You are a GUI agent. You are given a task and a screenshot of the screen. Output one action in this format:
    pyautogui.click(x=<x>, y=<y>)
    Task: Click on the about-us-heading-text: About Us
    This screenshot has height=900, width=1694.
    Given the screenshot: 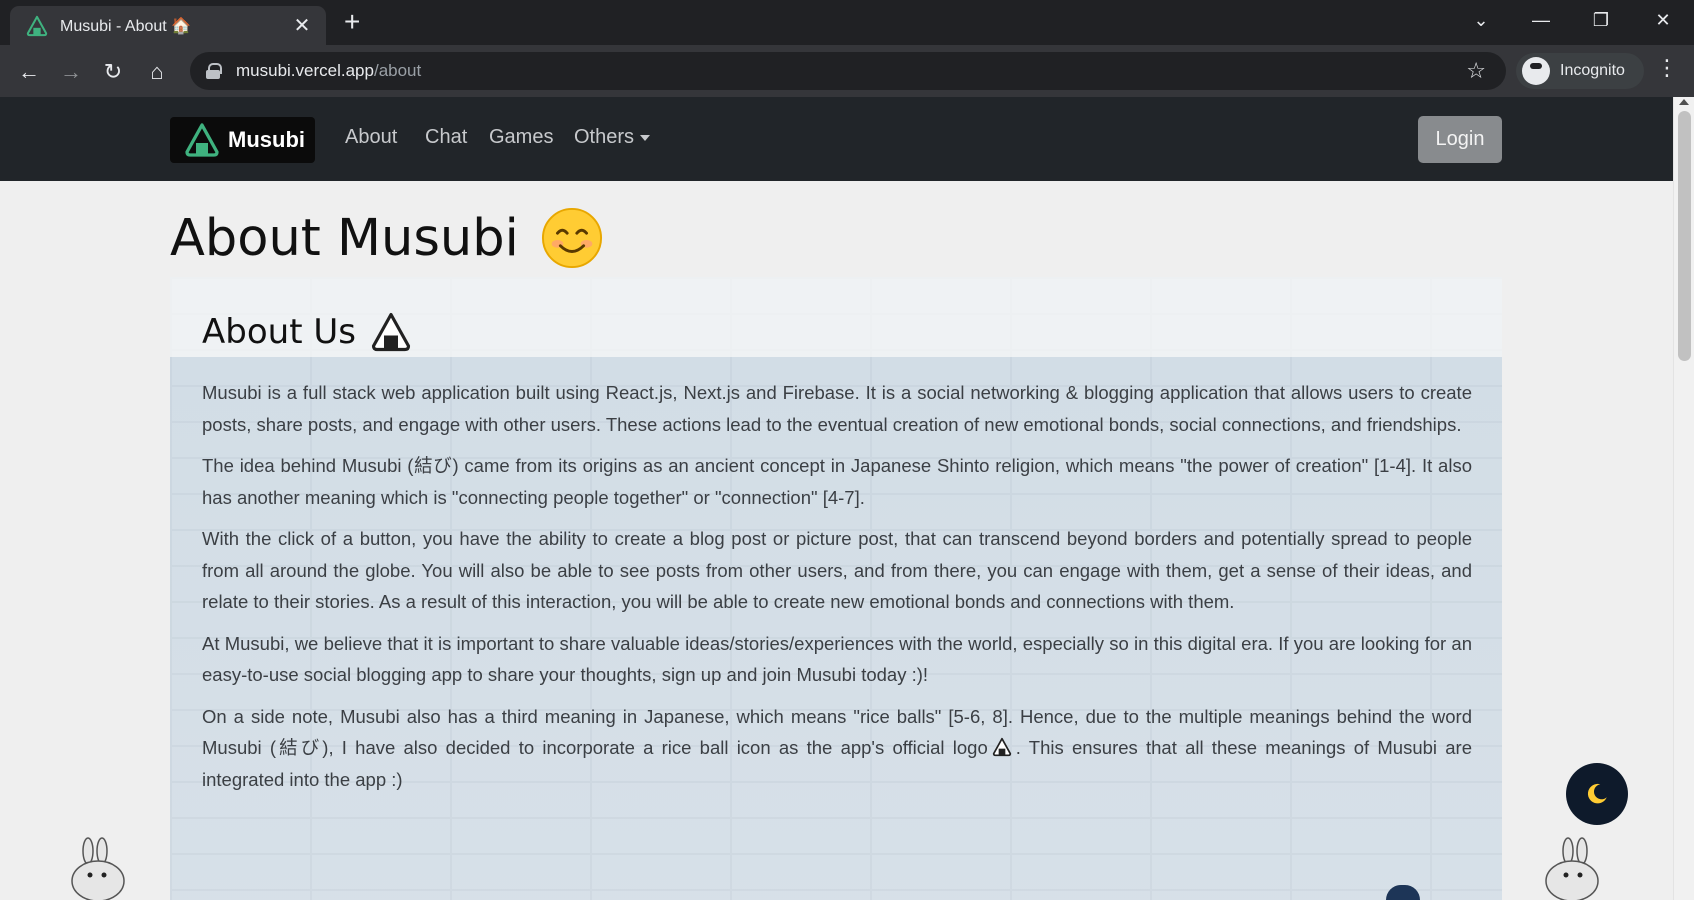 What is the action you would take?
    pyautogui.click(x=279, y=332)
    